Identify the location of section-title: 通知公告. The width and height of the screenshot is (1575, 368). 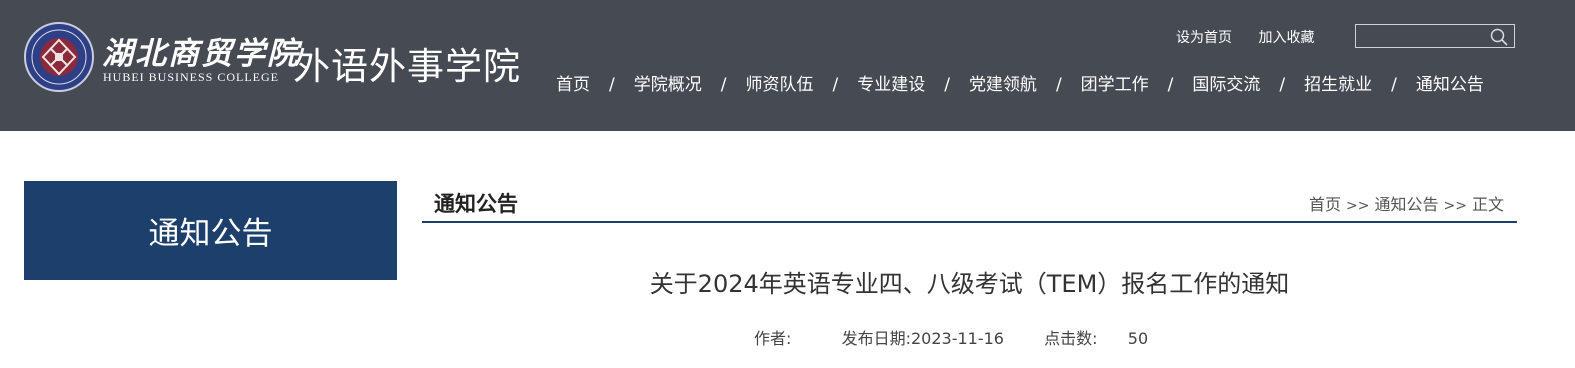
(476, 204).